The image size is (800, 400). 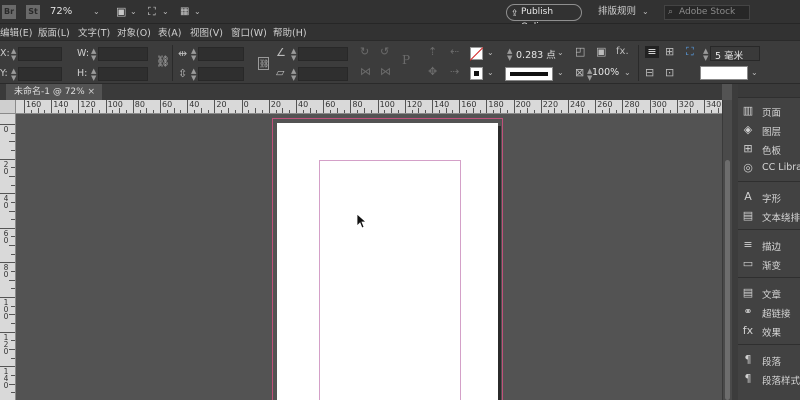 What do you see at coordinates (8, 107) in the screenshot?
I see `ruler-origin` at bounding box center [8, 107].